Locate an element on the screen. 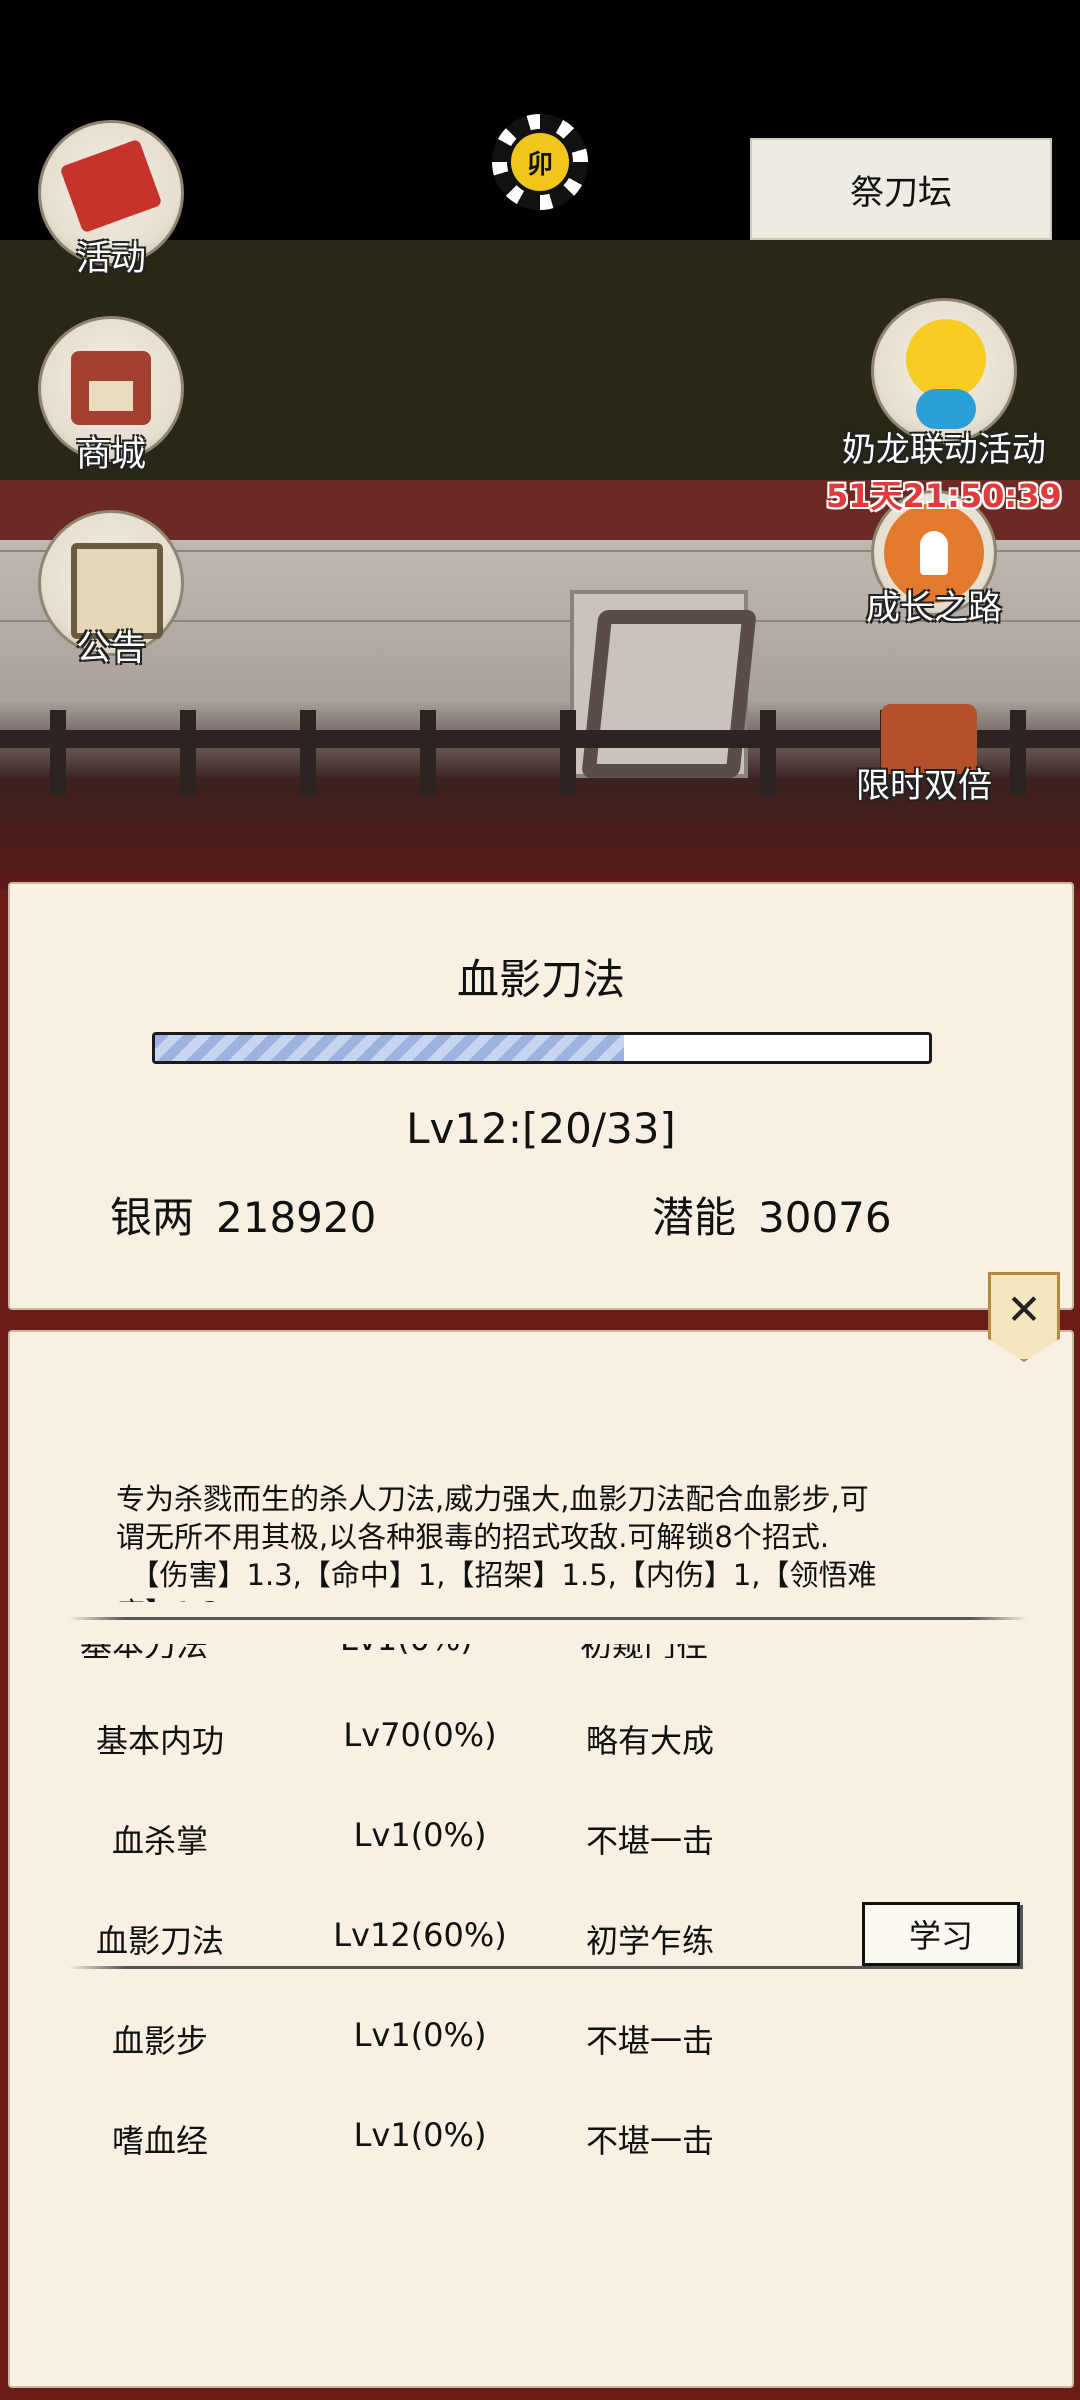 Image resolution: width=1080 pixels, height=2400 pixels. skill-row: 血影步 Lv1(0%) 不堪一击 is located at coordinates (541, 2046).